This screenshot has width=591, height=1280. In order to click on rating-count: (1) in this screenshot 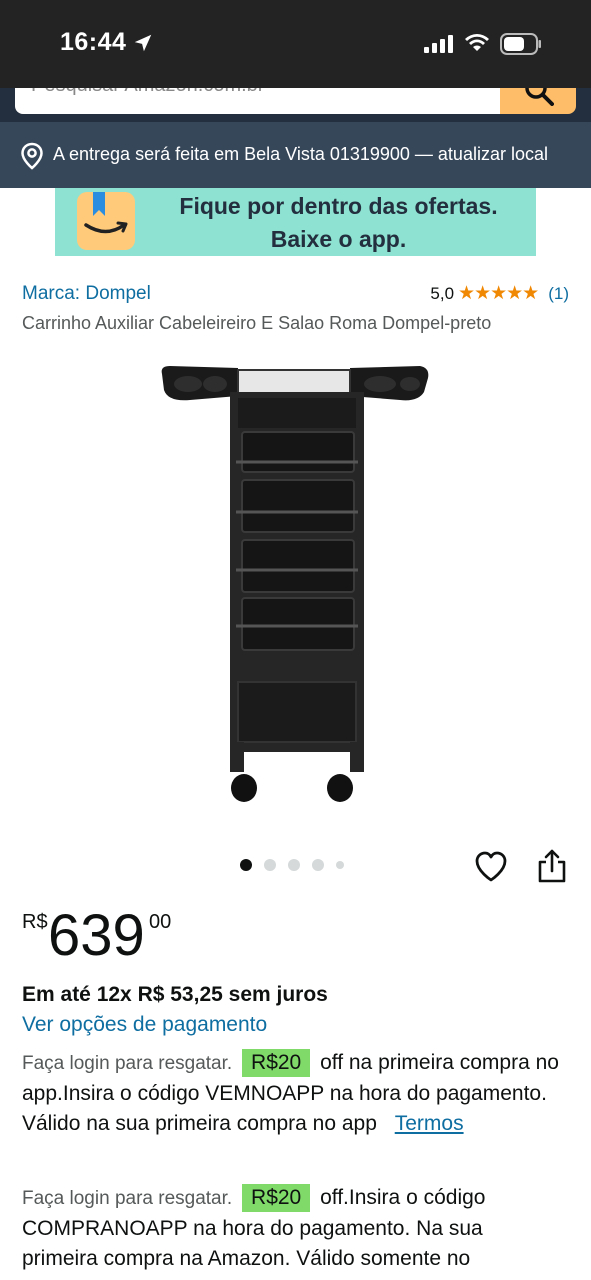, I will do `click(558, 293)`.